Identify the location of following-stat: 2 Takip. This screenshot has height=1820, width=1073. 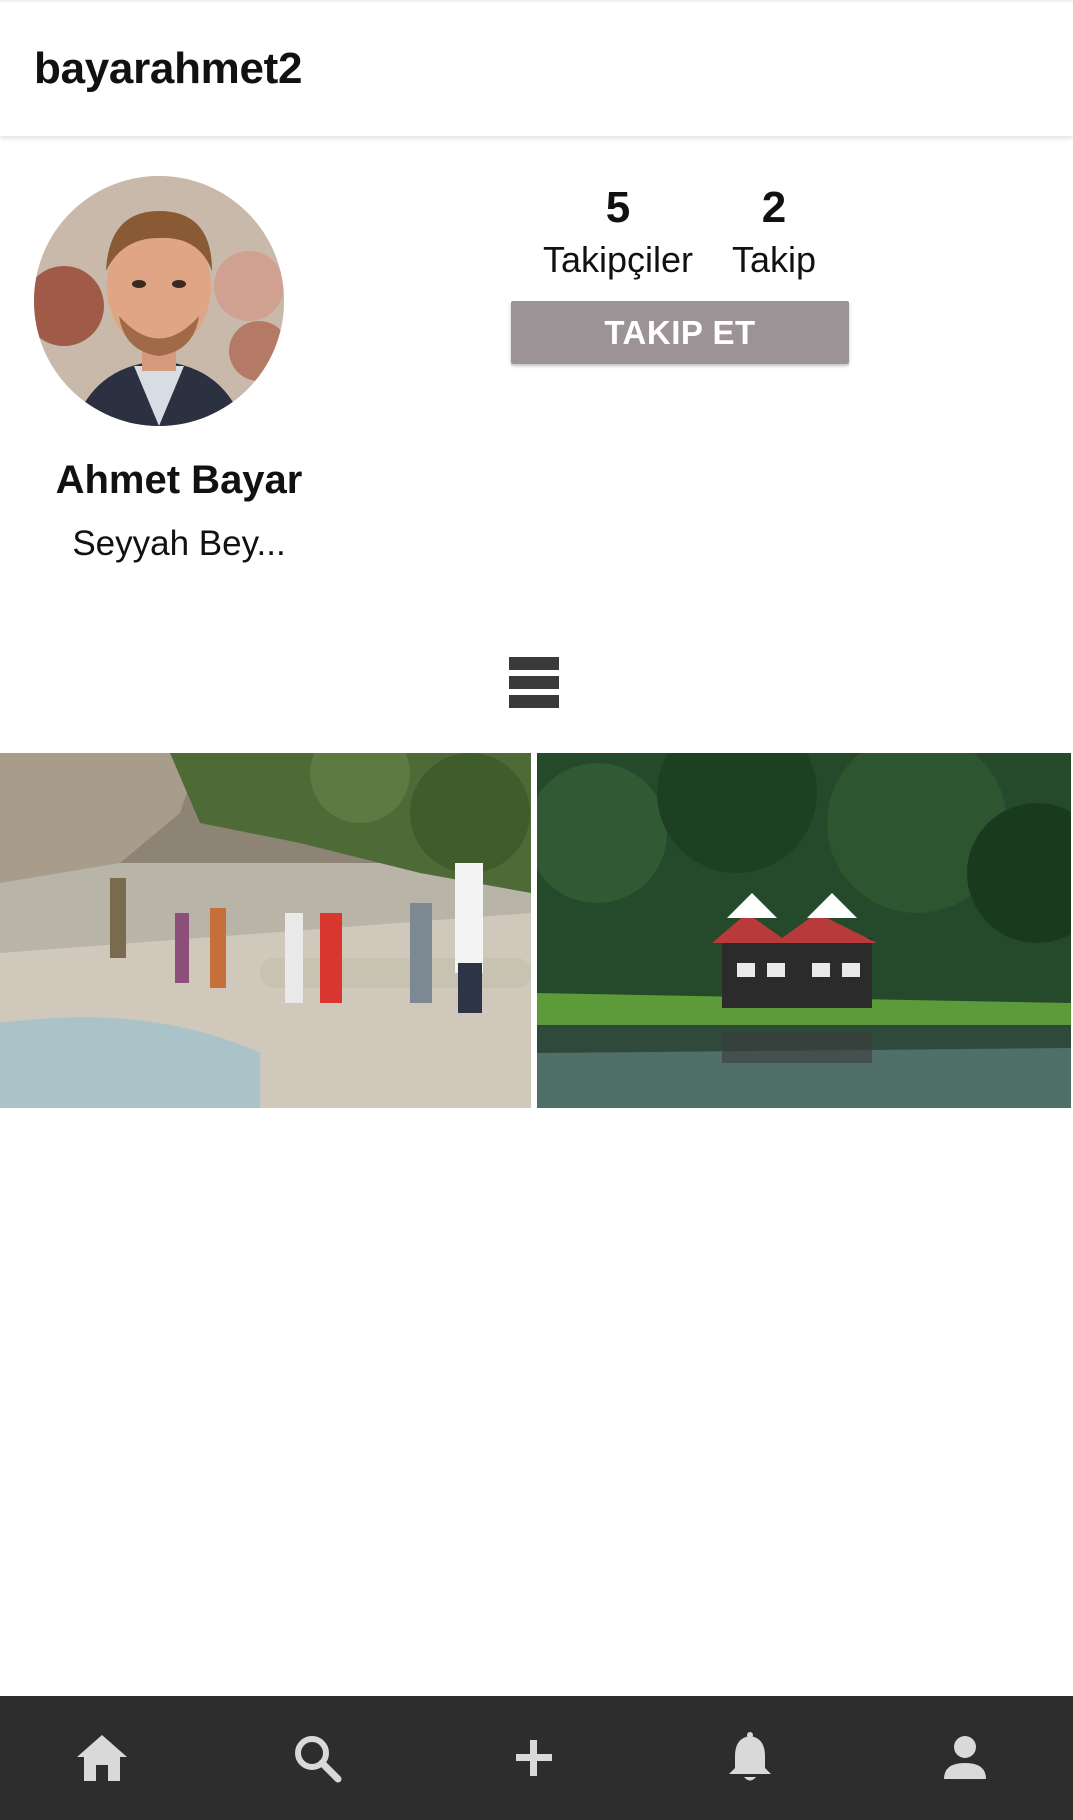
(774, 233).